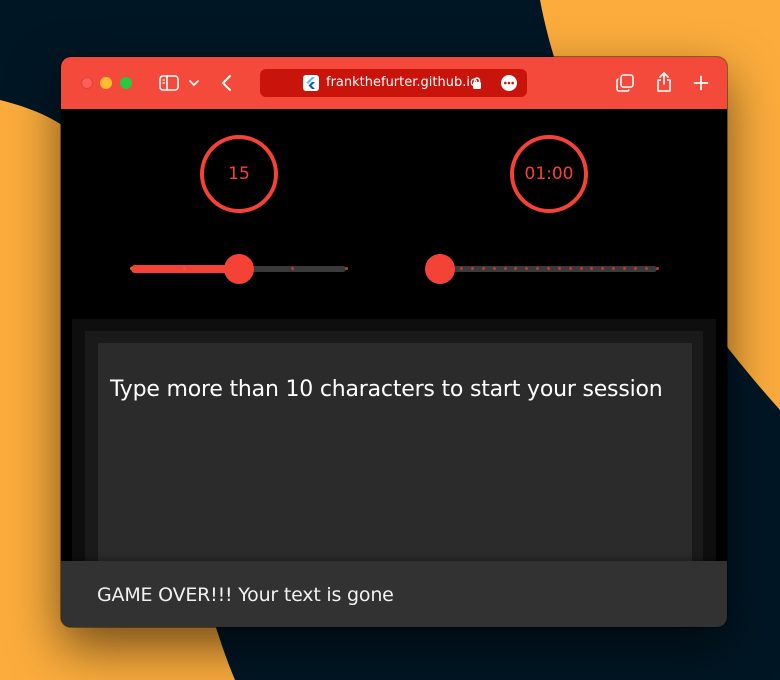 The image size is (780, 680). I want to click on browser-toolbar: frankthefurter.github.io, so click(394, 83).